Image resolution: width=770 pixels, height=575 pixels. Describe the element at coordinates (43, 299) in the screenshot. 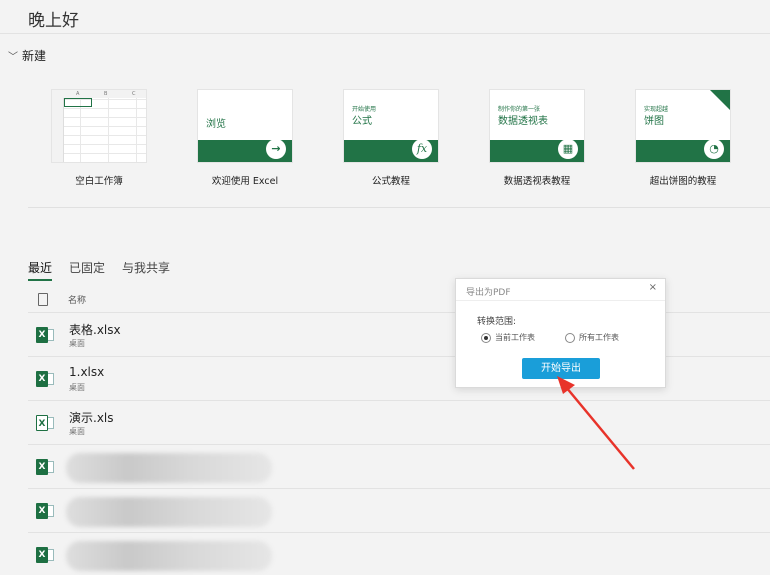

I see `document-icon` at that location.